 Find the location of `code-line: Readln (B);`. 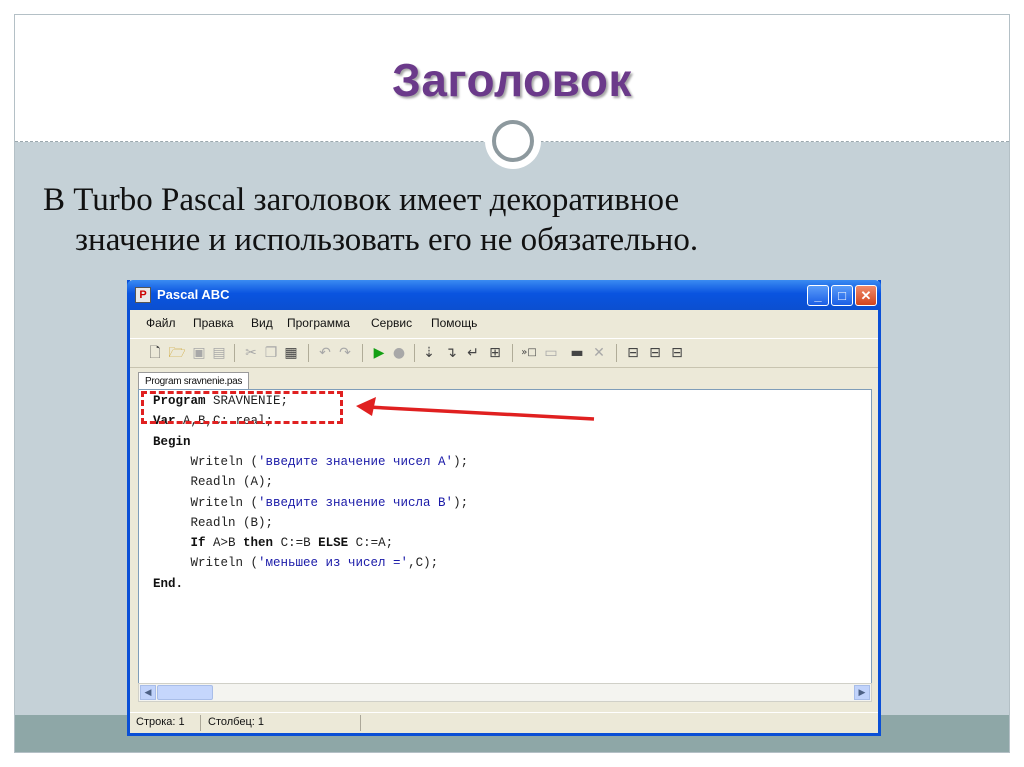

code-line: Readln (B); is located at coordinates (213, 522).